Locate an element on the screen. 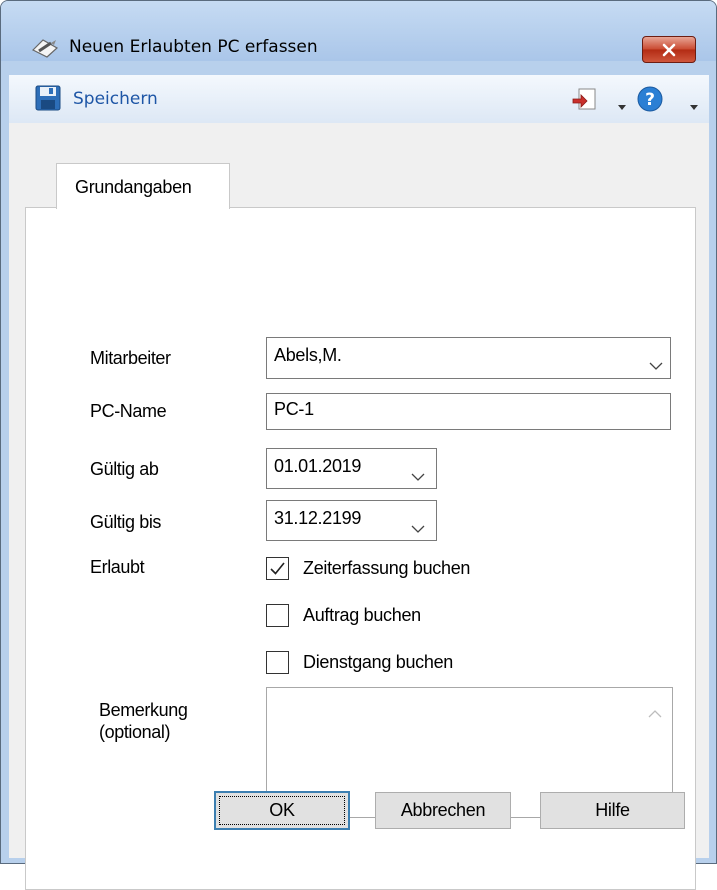 The height and width of the screenshot is (890, 717). mitarbeiter-select: Abels,M. is located at coordinates (468, 358).